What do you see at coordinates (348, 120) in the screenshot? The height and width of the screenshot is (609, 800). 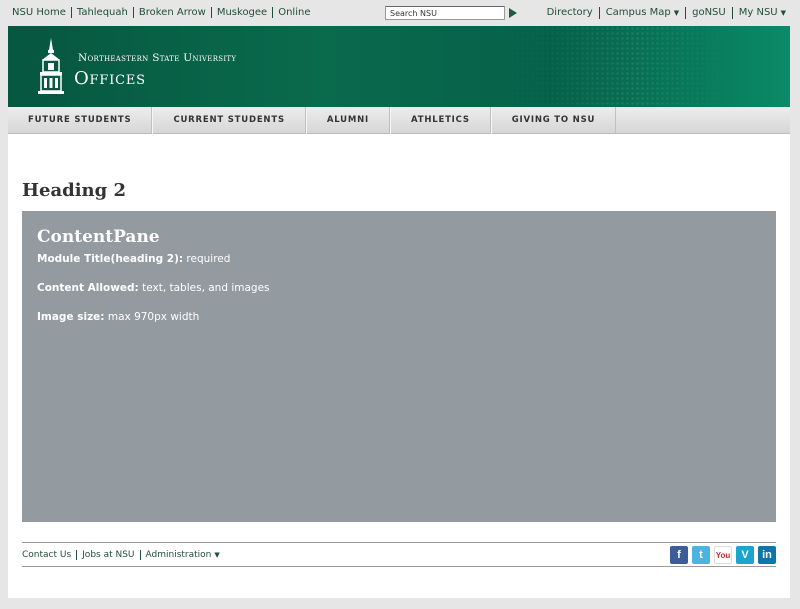 I see `nav-alumni: ALUMNI` at bounding box center [348, 120].